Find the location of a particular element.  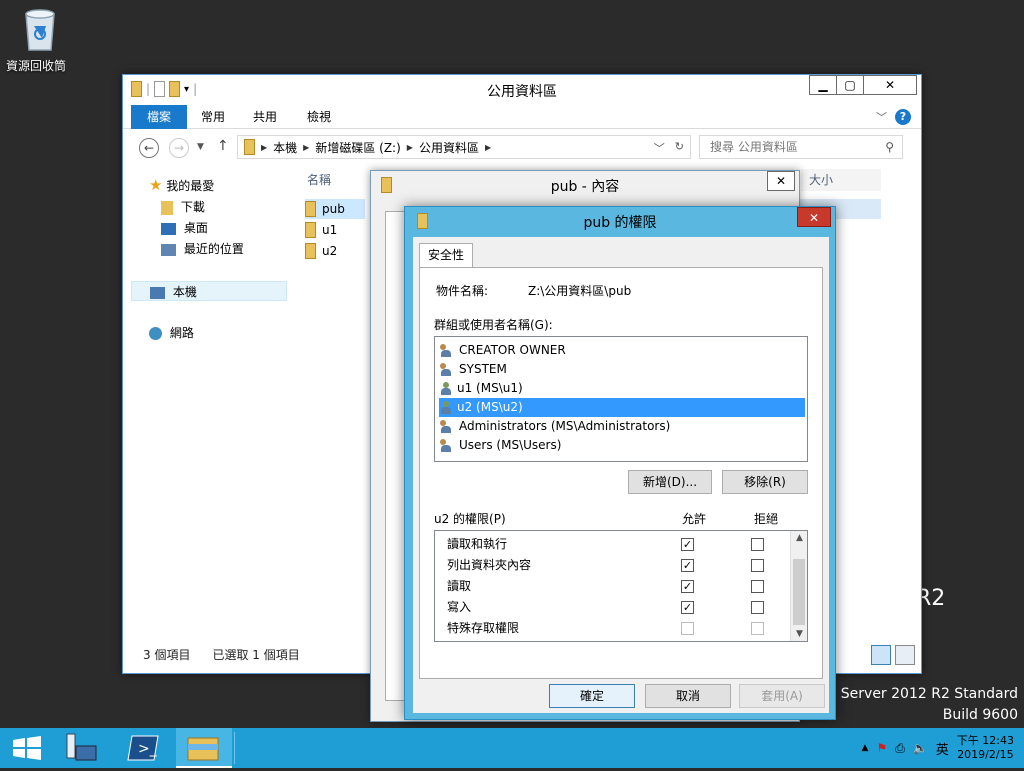

file-name: u1 is located at coordinates (330, 230).